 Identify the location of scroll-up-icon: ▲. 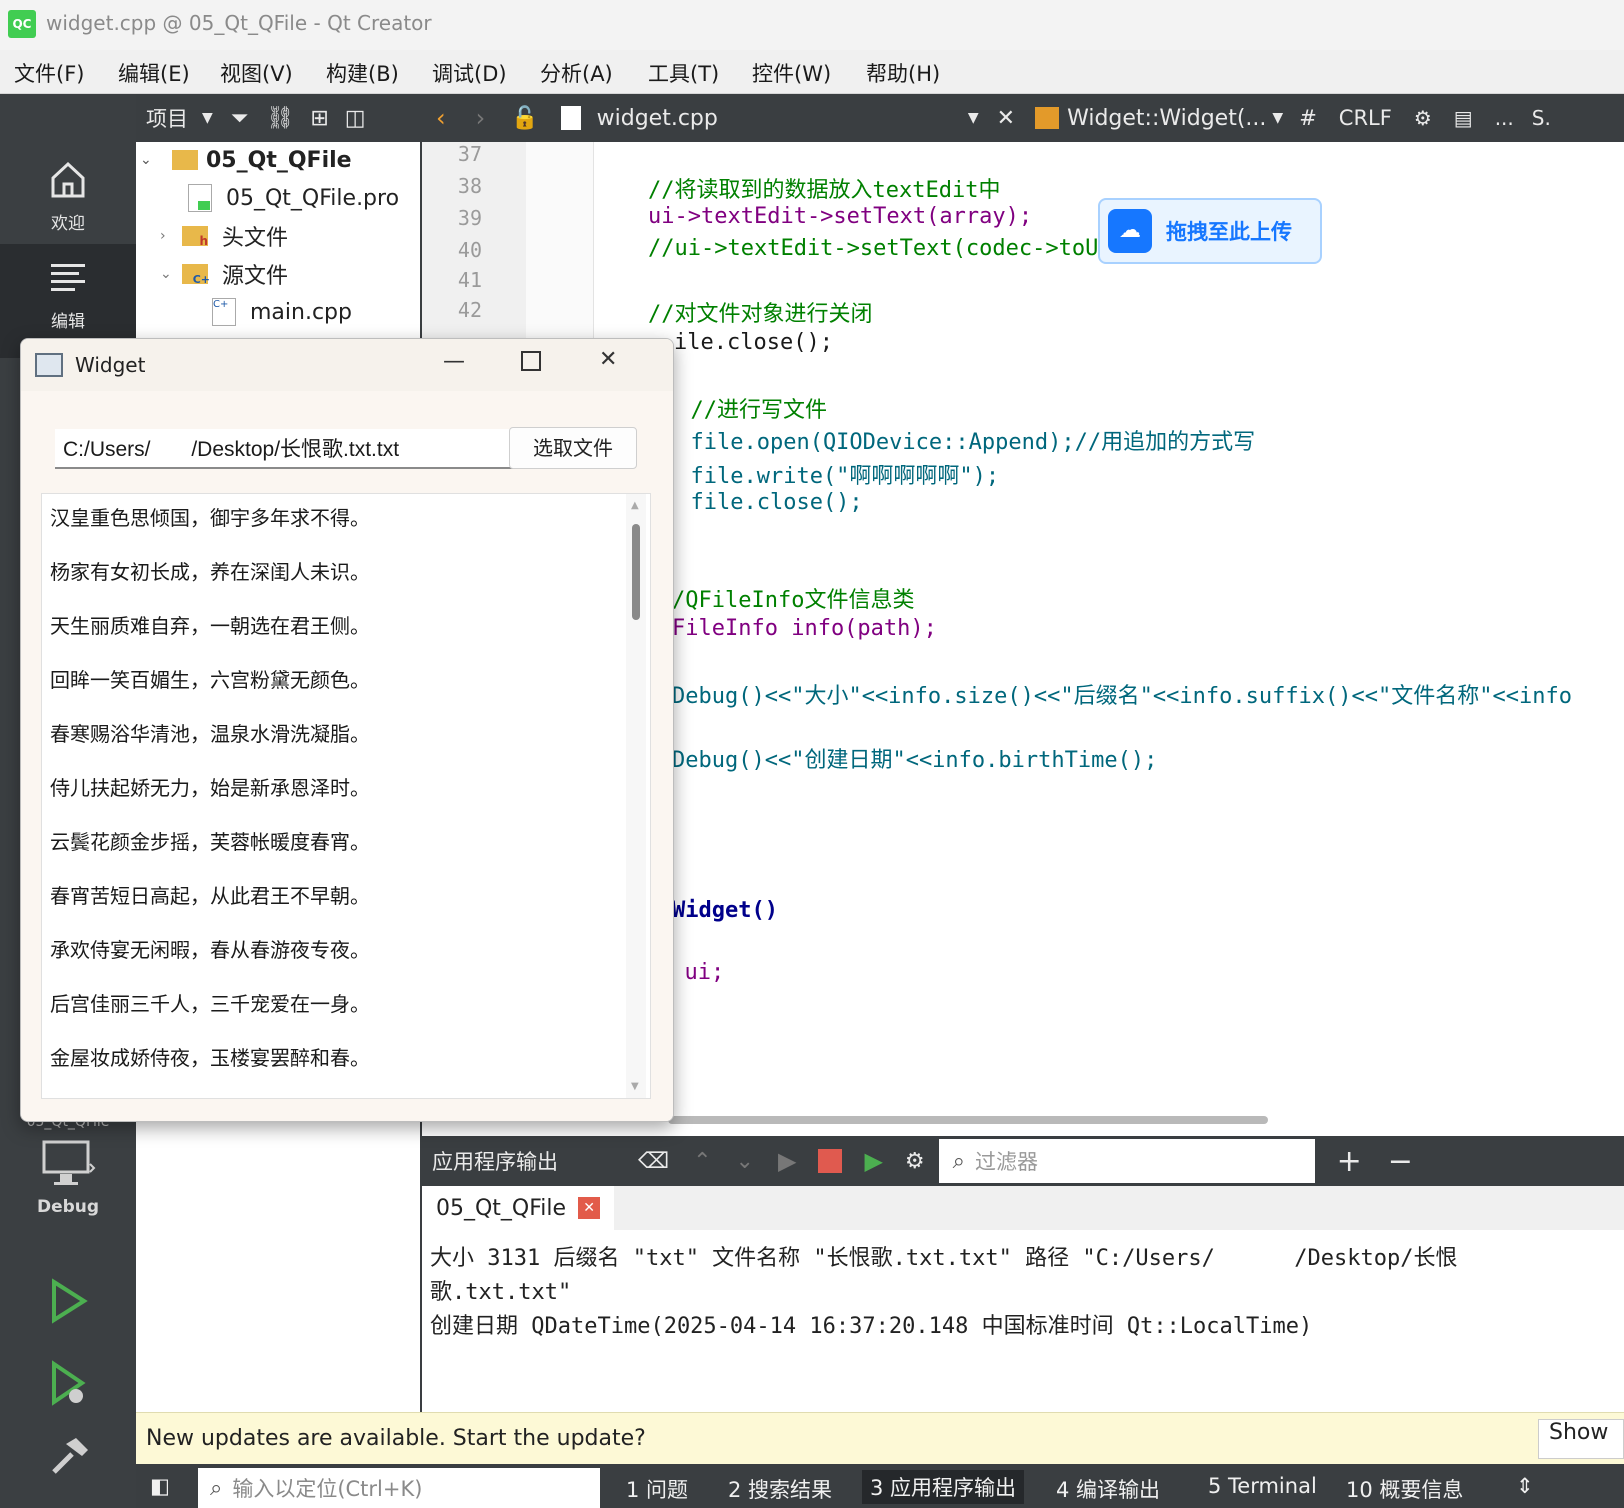
(635, 505).